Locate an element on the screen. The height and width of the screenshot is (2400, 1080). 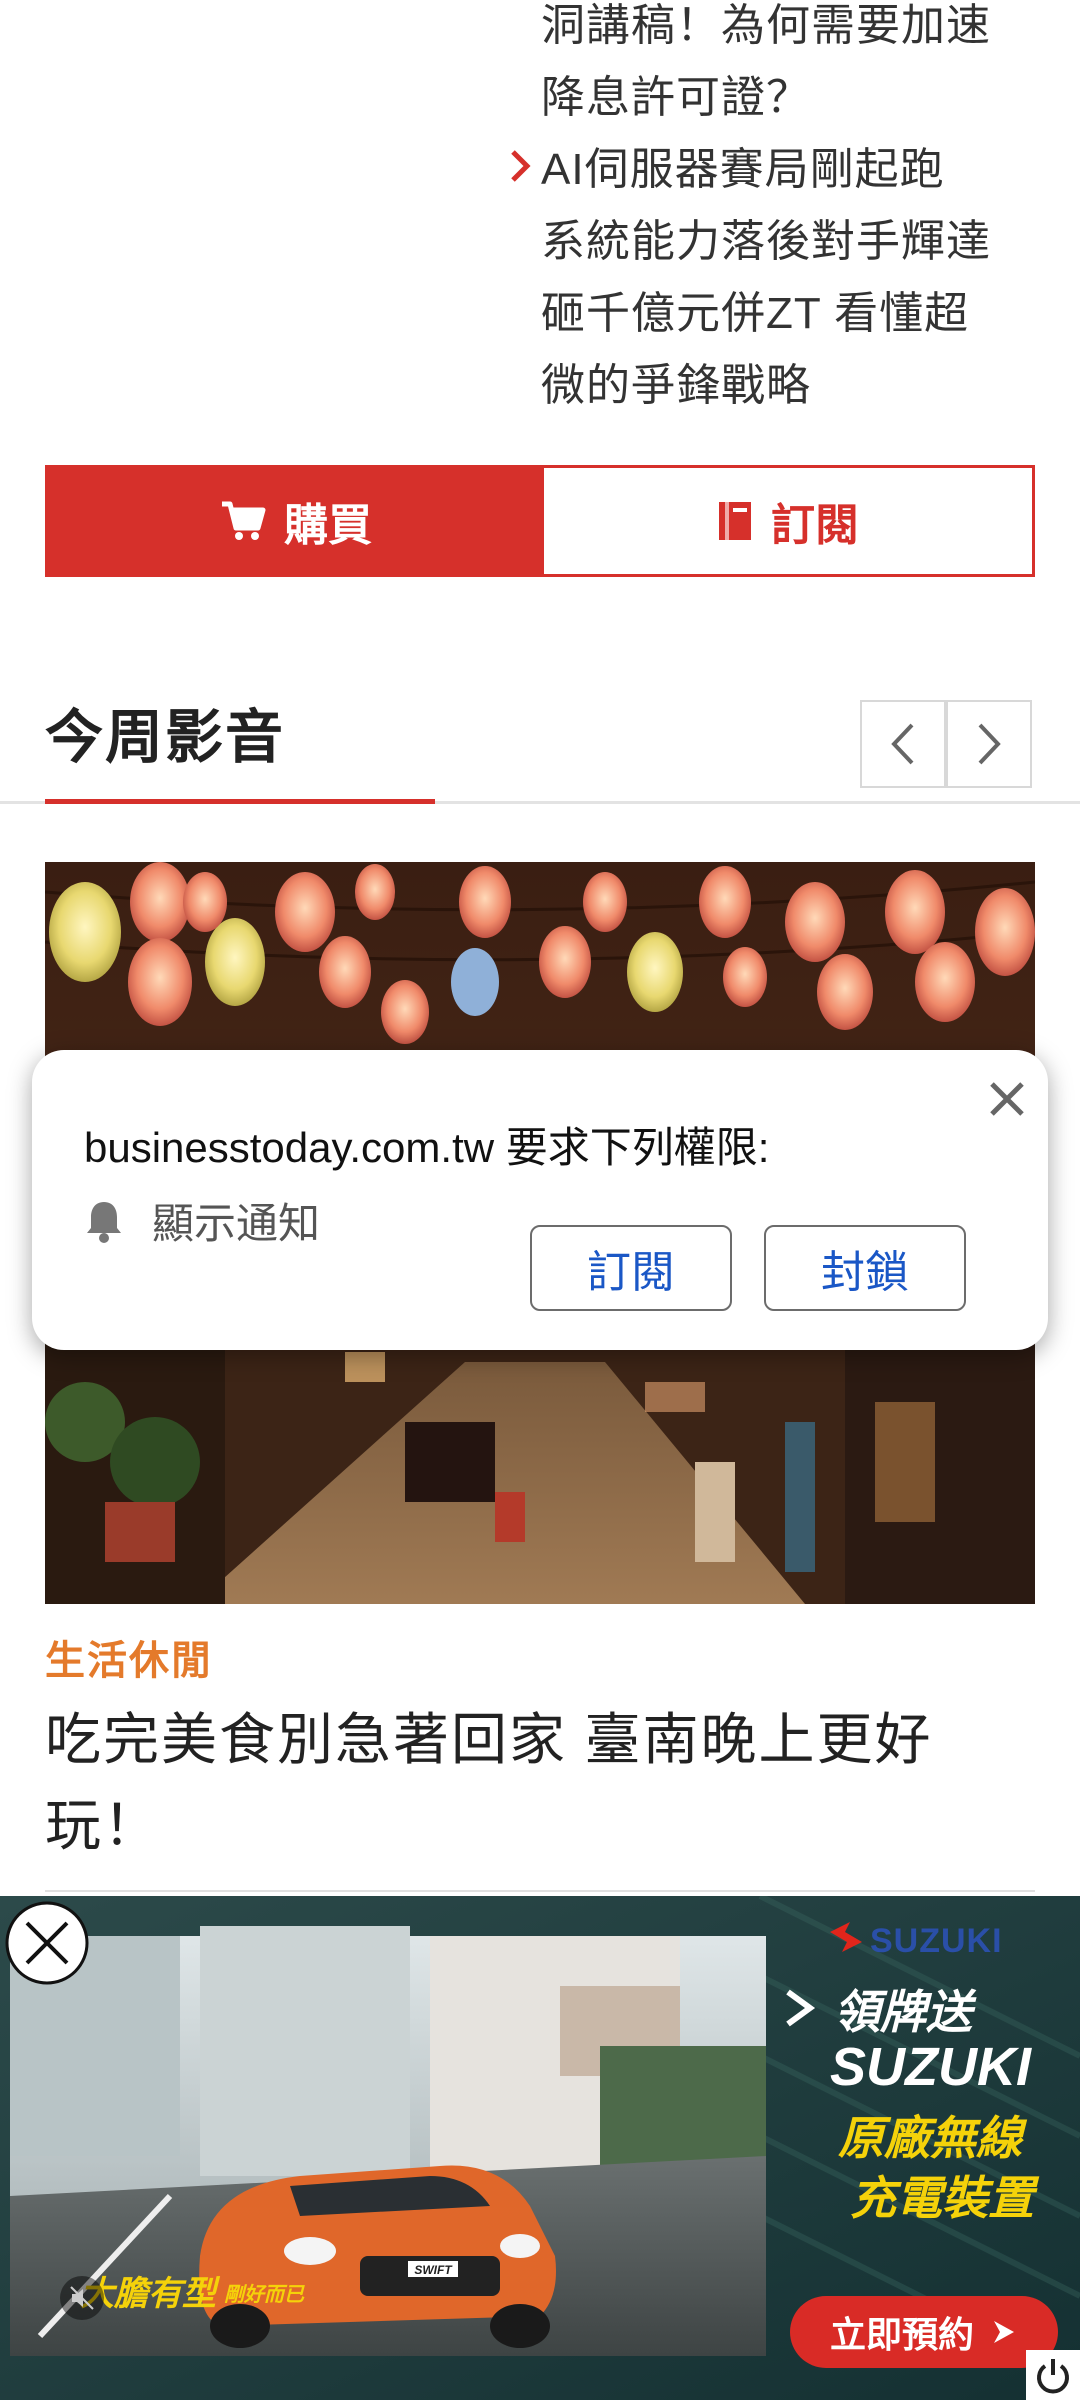
bell-icon is located at coordinates (104, 1222).